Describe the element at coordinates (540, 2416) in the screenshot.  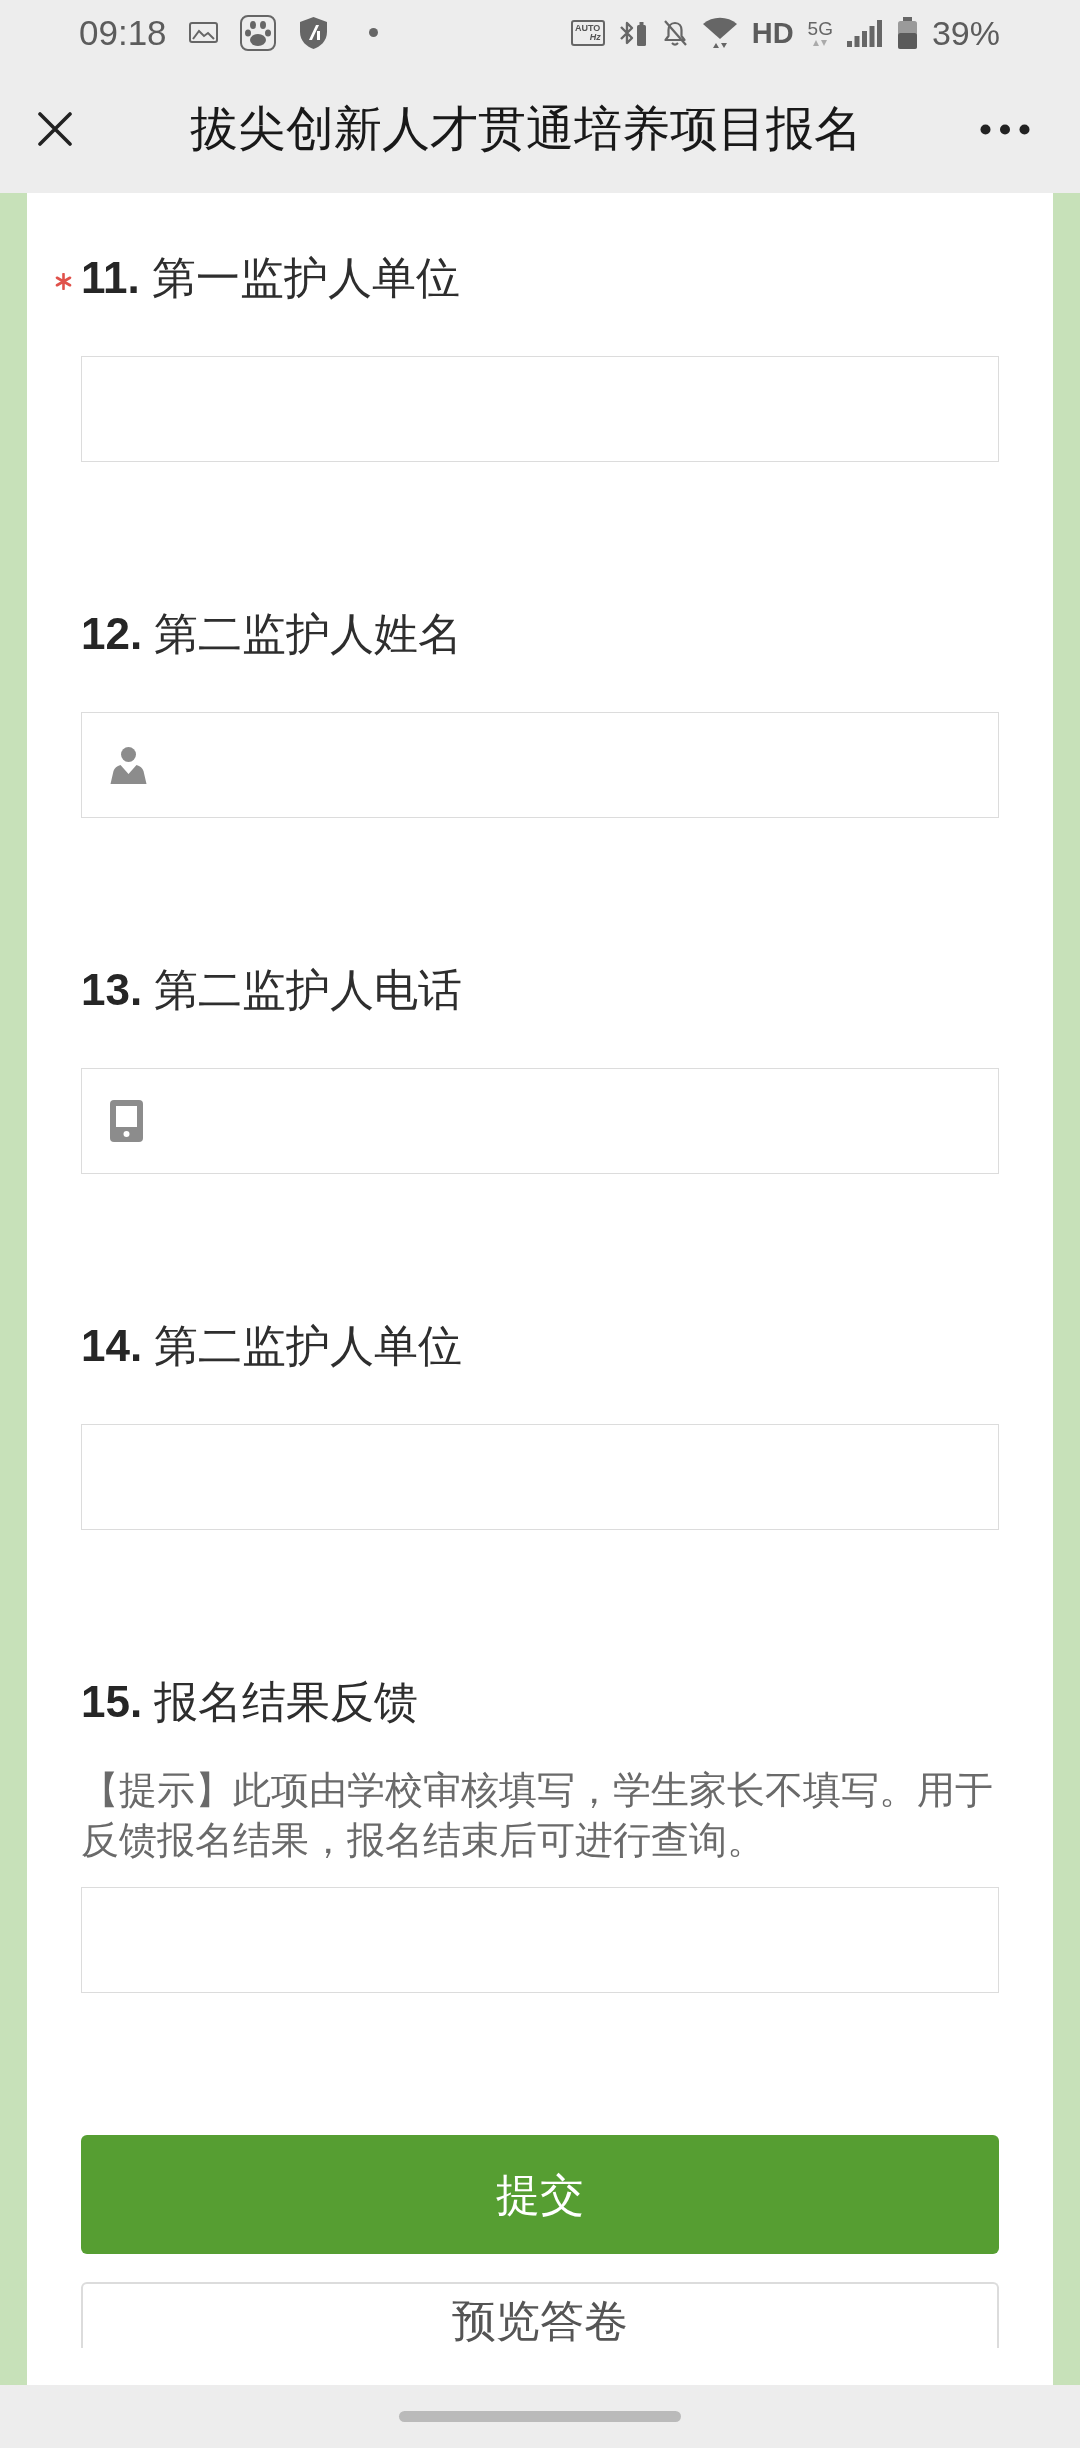
I see `gesture-handle` at that location.